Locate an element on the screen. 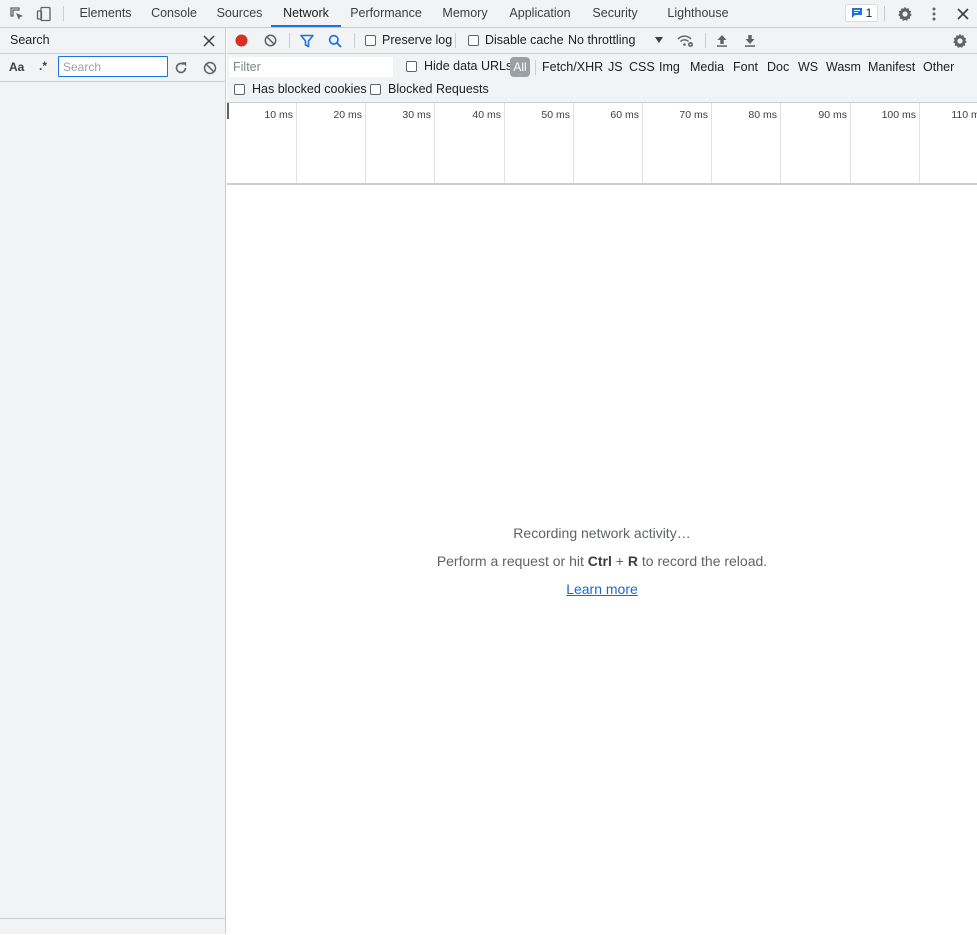 This screenshot has width=977, height=935. hint-prefix: Perform a request or hit is located at coordinates (512, 561).